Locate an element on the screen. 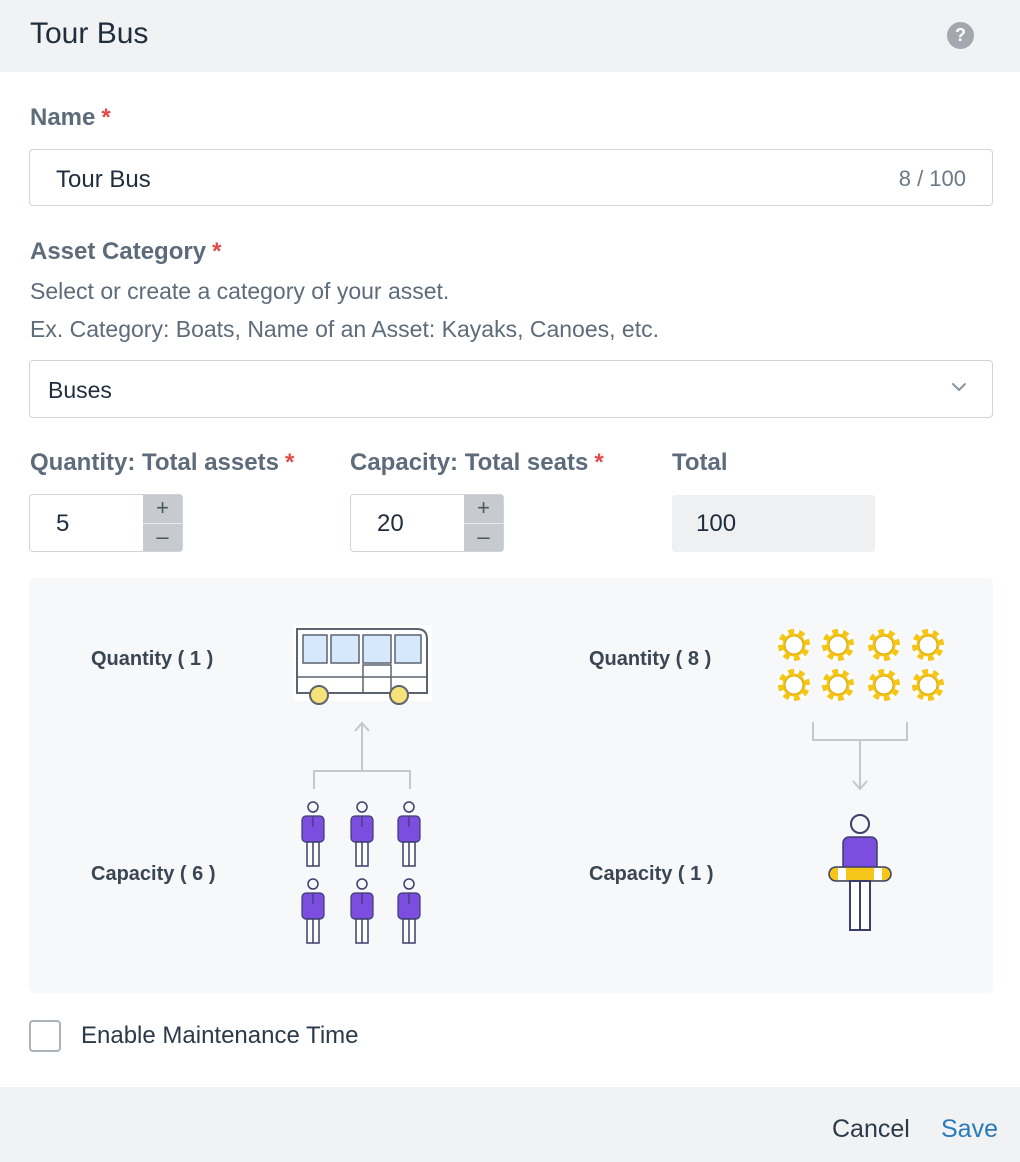 The width and height of the screenshot is (1020, 1162). total-value: 100 is located at coordinates (716, 523).